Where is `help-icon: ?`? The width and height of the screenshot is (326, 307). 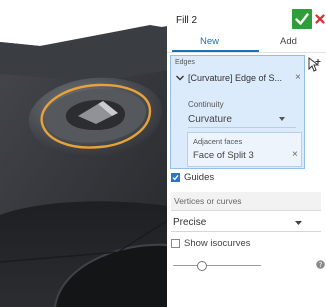
help-icon: ? is located at coordinates (320, 264).